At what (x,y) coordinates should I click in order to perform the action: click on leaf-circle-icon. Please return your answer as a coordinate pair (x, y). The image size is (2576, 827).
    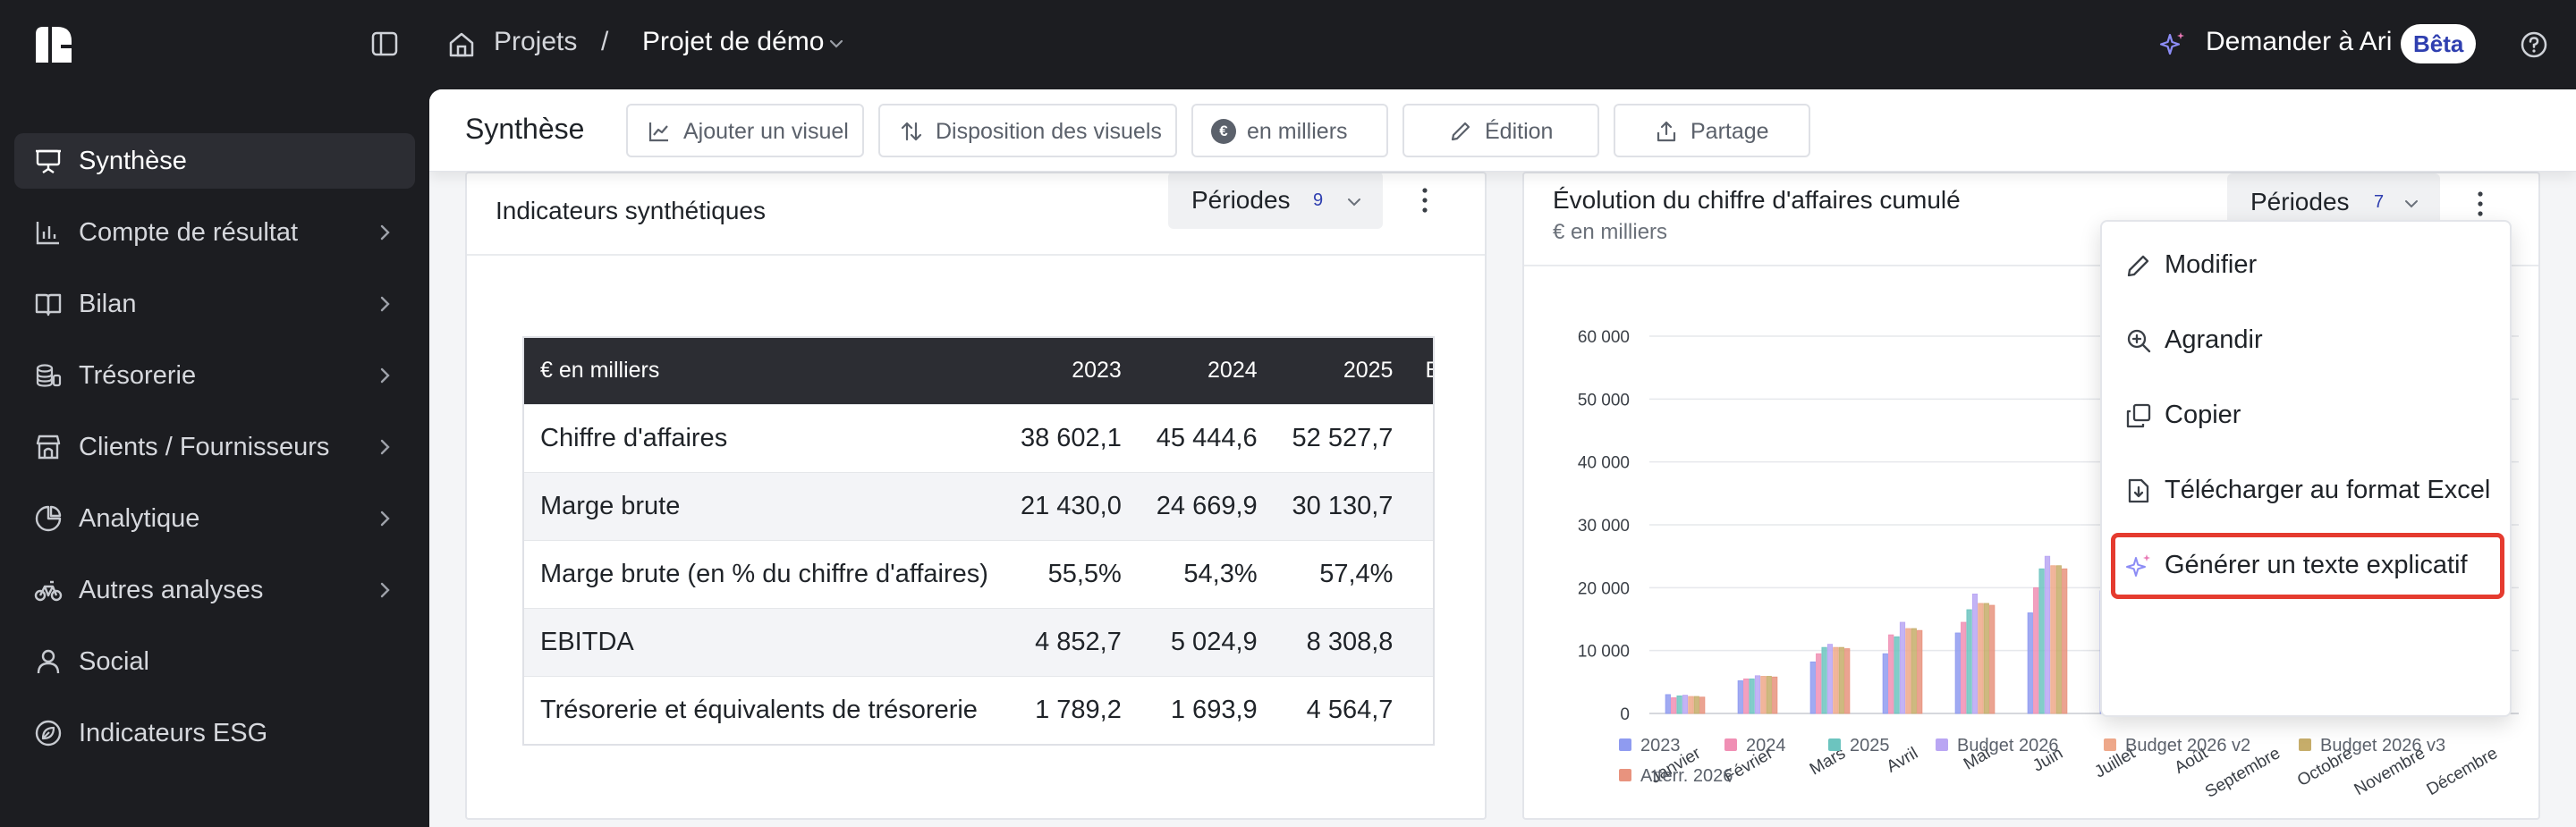
    Looking at the image, I should click on (48, 733).